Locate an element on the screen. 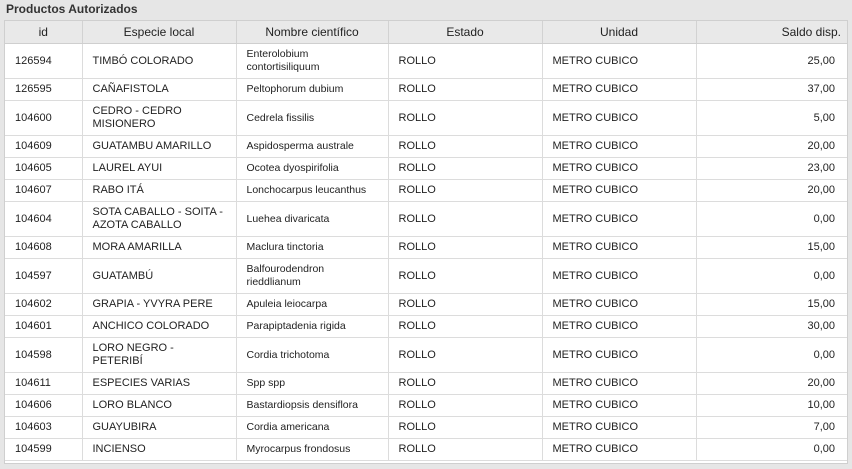 This screenshot has width=852, height=469. cell-nombre-cientifico: Cordia trichotoma is located at coordinates (312, 355).